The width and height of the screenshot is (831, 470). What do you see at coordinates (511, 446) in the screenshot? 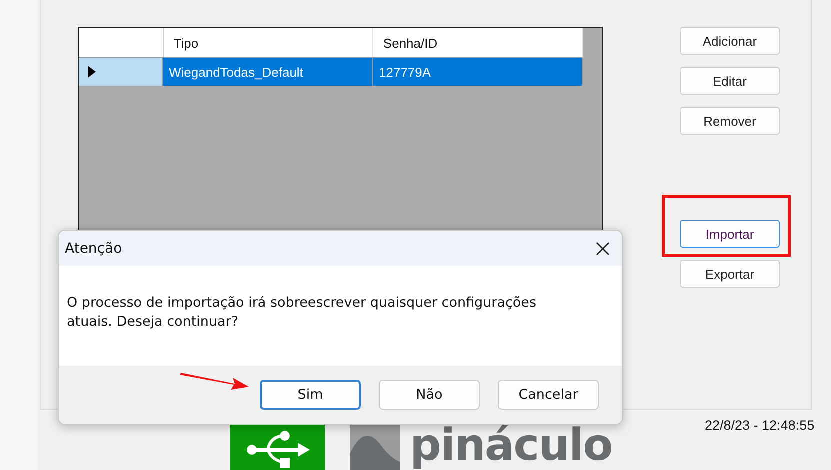
I see `logo-text: pináculo` at bounding box center [511, 446].